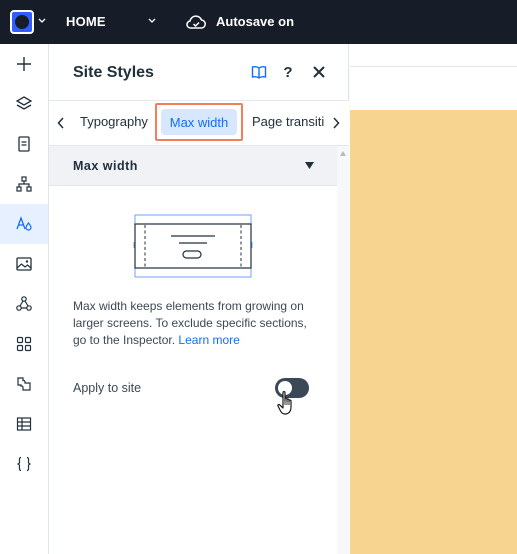 This screenshot has width=517, height=554. I want to click on site-structure-button, so click(24, 184).